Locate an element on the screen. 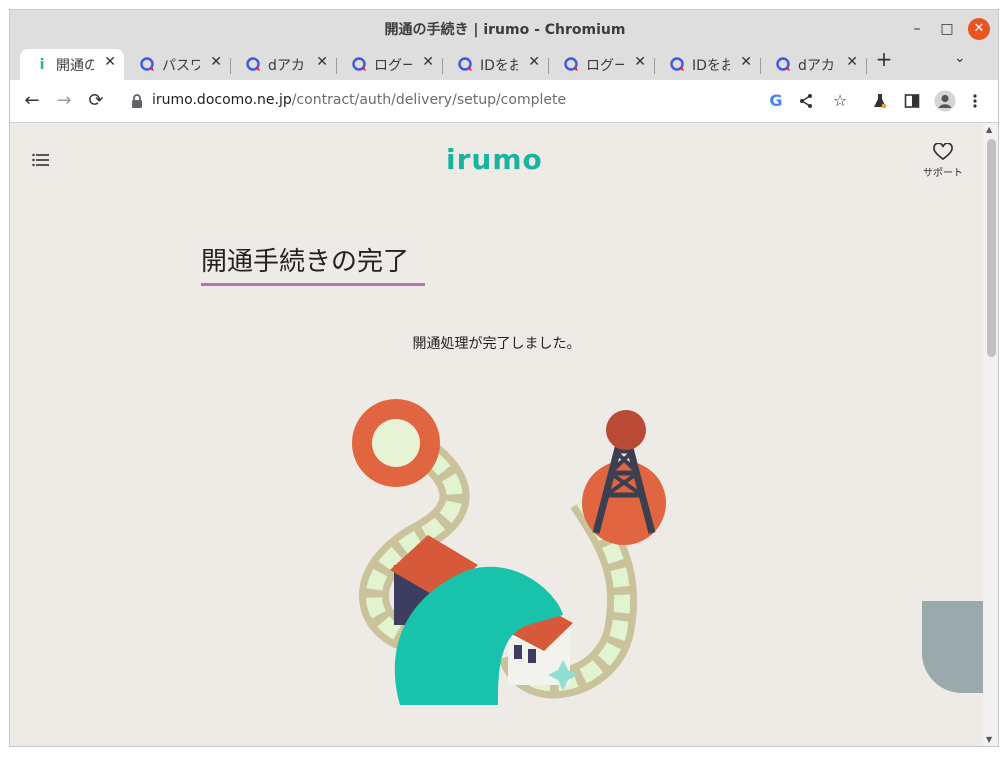 The height and width of the screenshot is (757, 1008). back-button: ← is located at coordinates (32, 101).